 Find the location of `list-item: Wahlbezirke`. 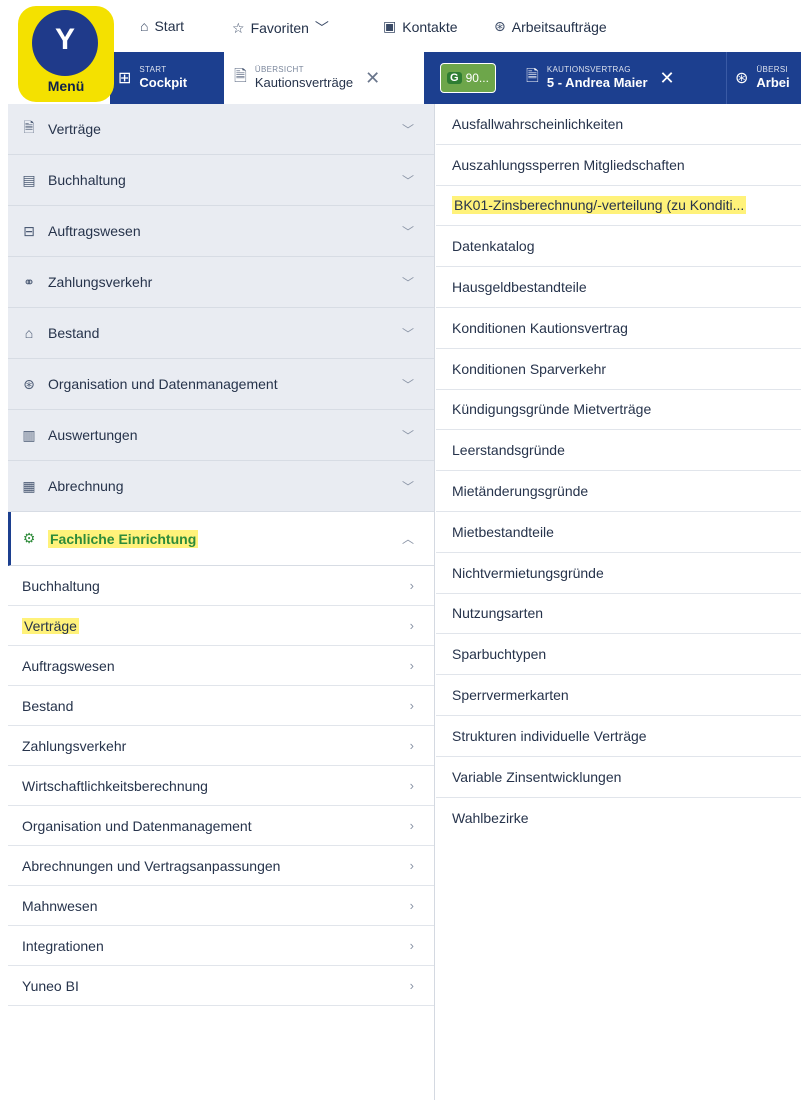

list-item: Wahlbezirke is located at coordinates (618, 818).